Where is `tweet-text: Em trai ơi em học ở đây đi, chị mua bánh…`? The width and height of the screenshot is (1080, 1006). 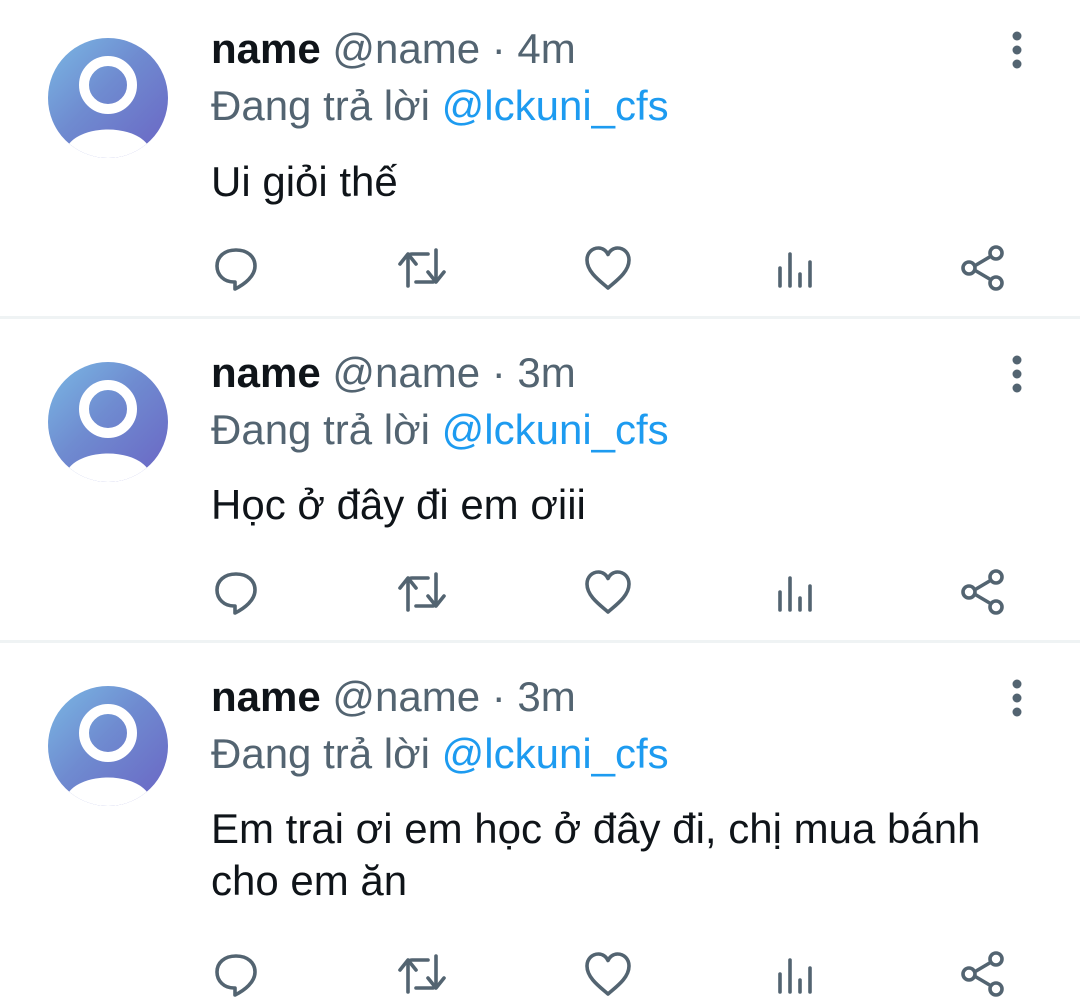 tweet-text: Em trai ơi em học ở đây đi, chị mua bánh… is located at coordinates (596, 854).